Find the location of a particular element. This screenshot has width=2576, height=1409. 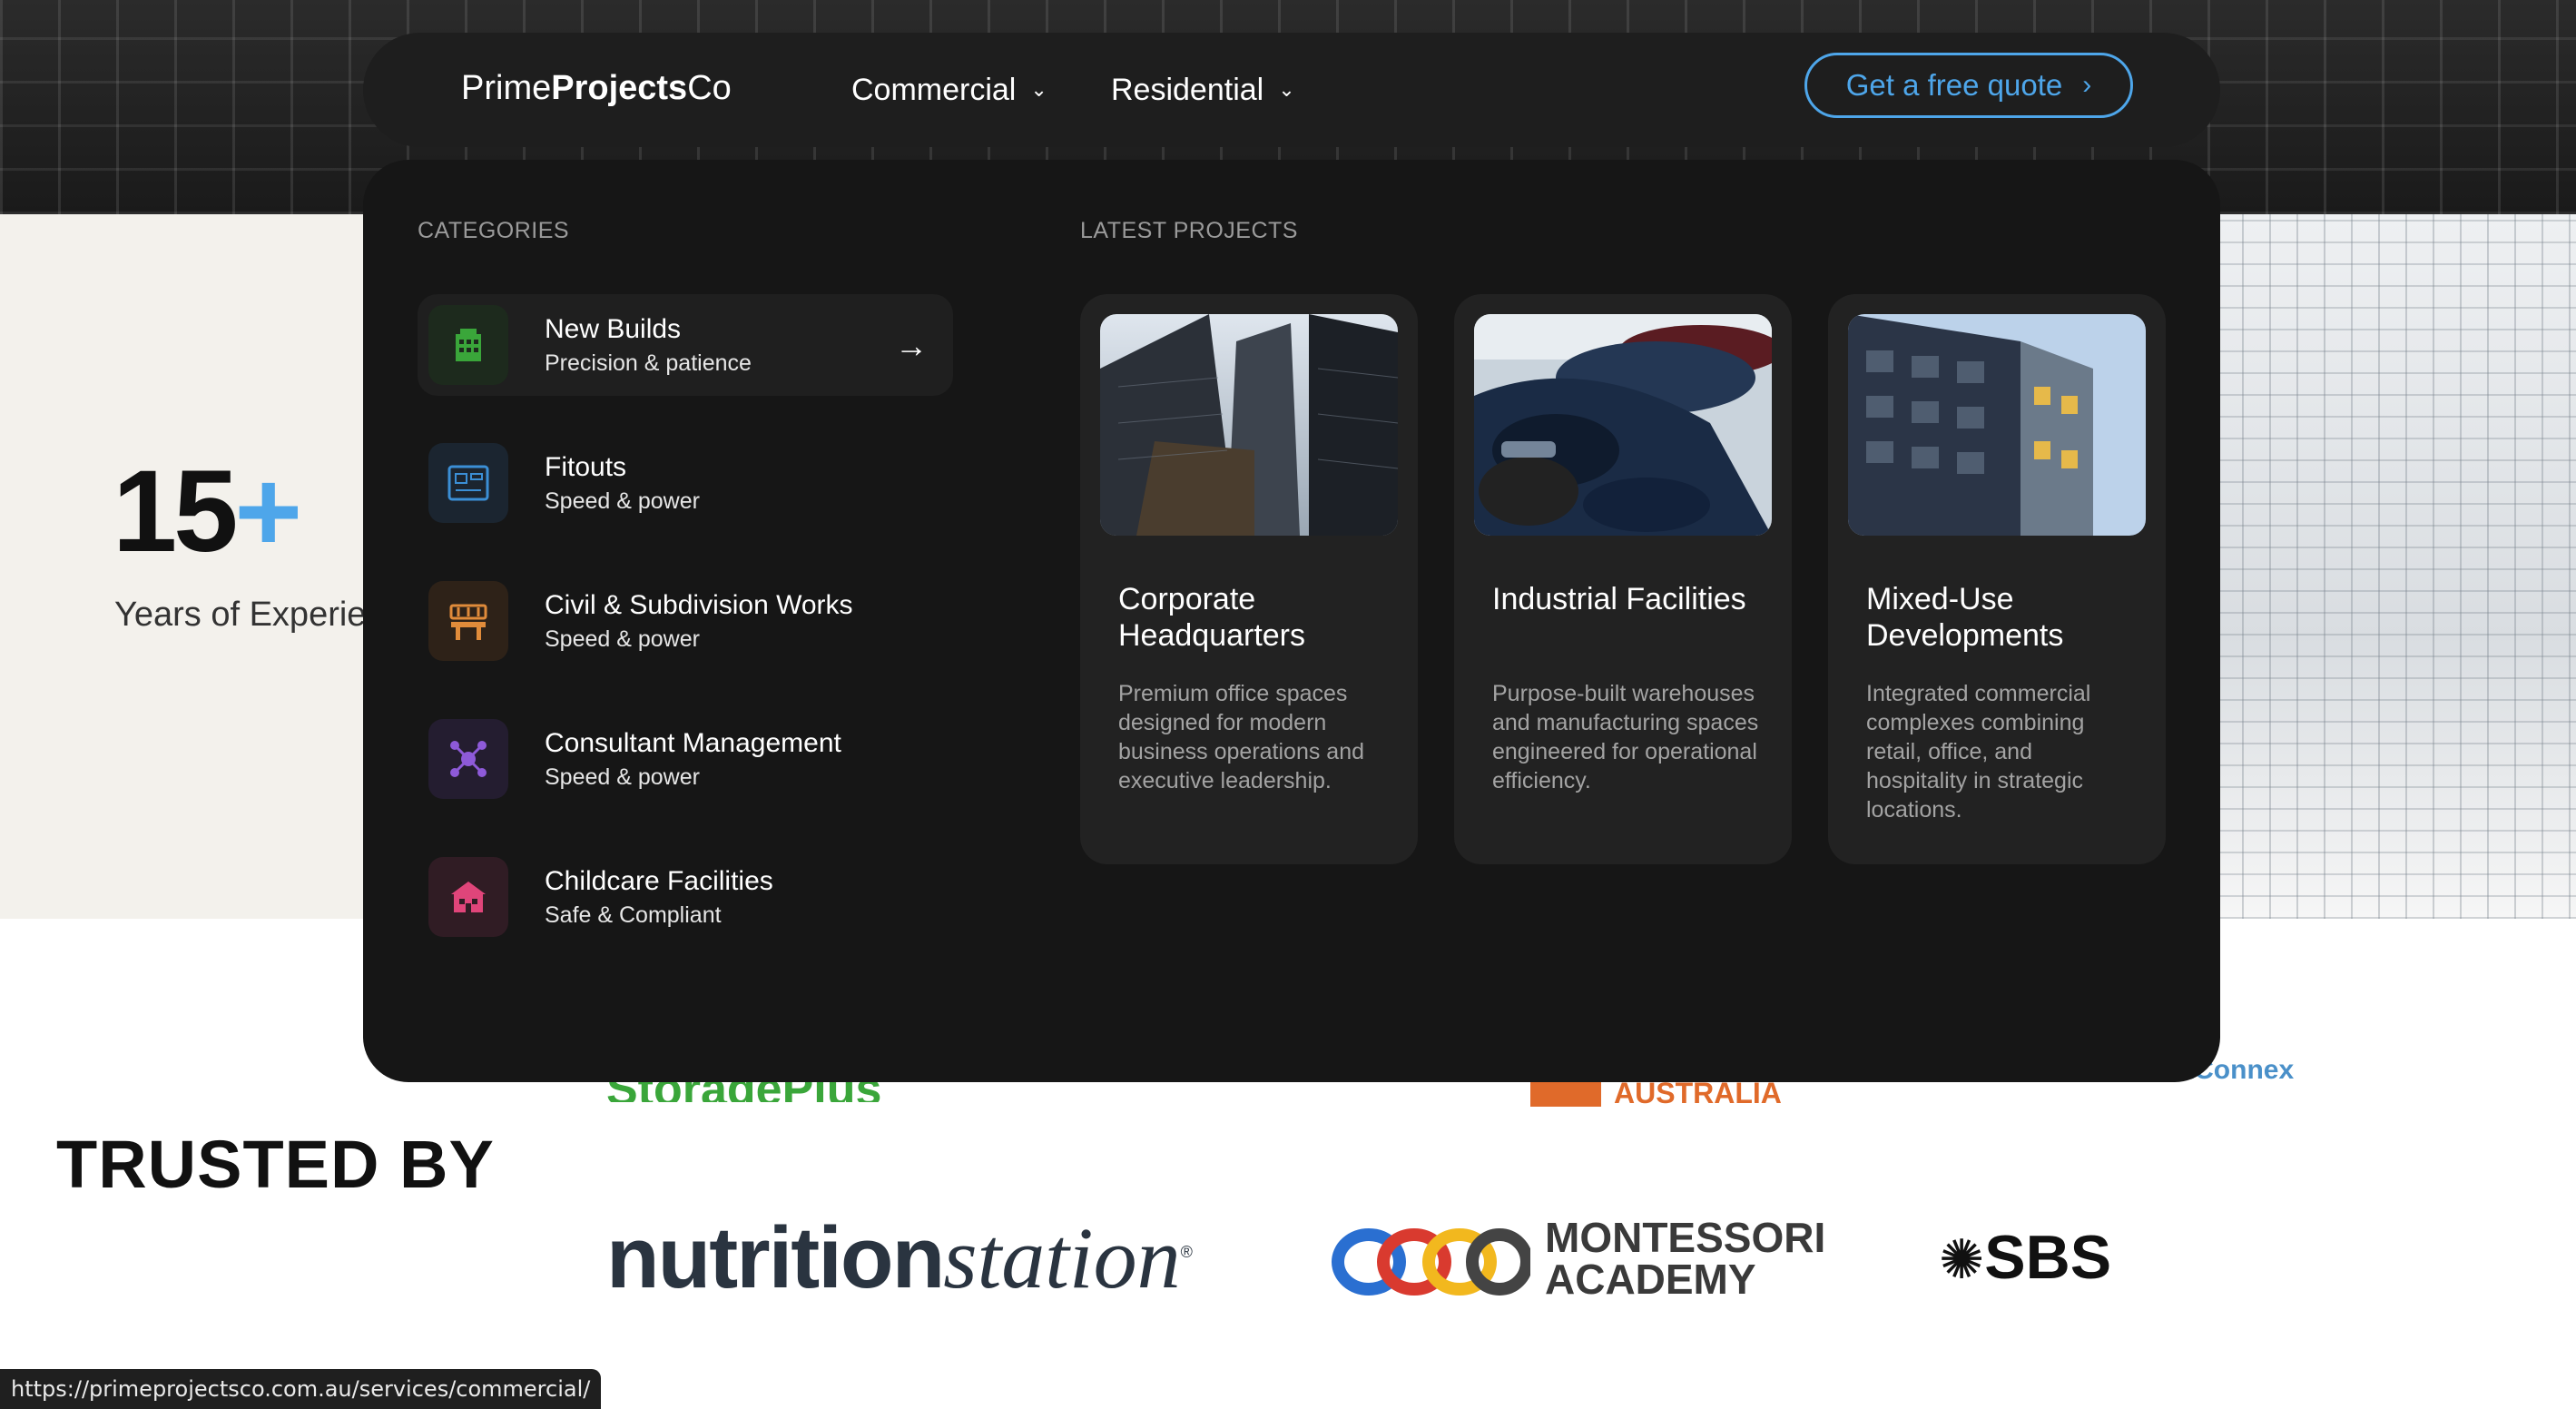

project-title: Corporate Headquarters is located at coordinates (1212, 617).